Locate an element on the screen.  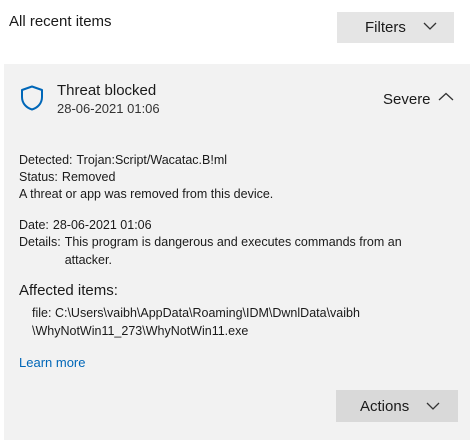
affected-items-title: Affected items: is located at coordinates (68, 290).